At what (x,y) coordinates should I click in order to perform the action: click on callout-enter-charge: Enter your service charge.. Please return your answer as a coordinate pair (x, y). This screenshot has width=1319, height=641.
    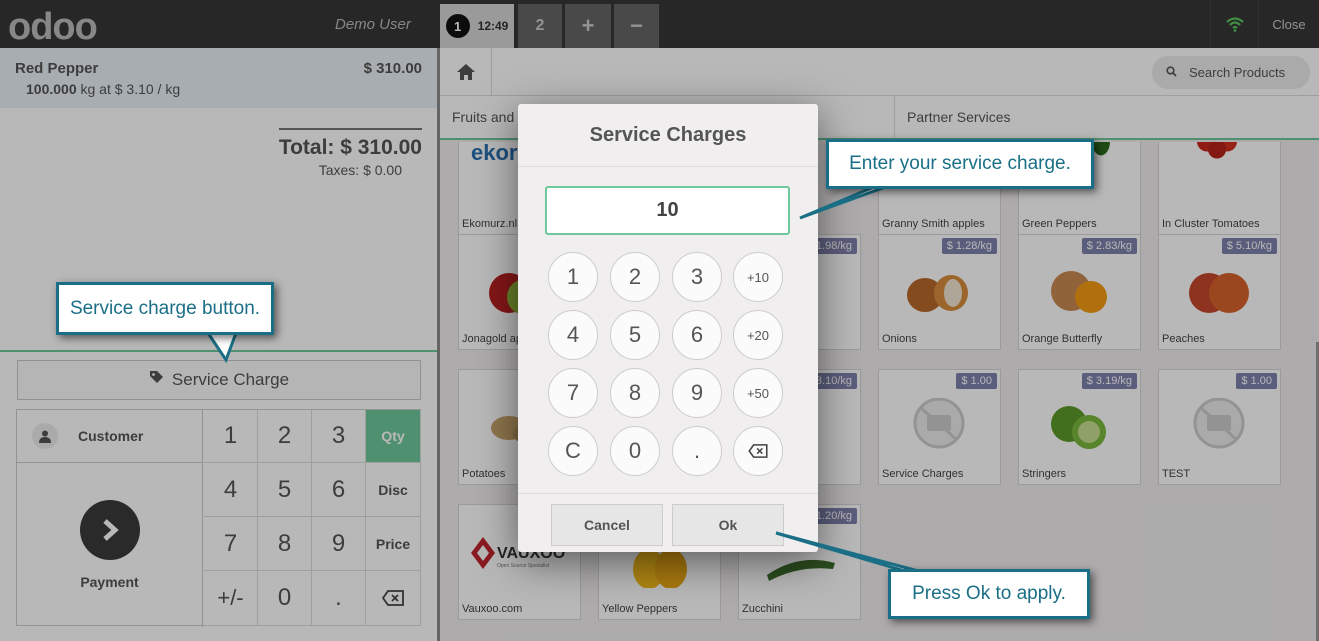
    Looking at the image, I should click on (960, 164).